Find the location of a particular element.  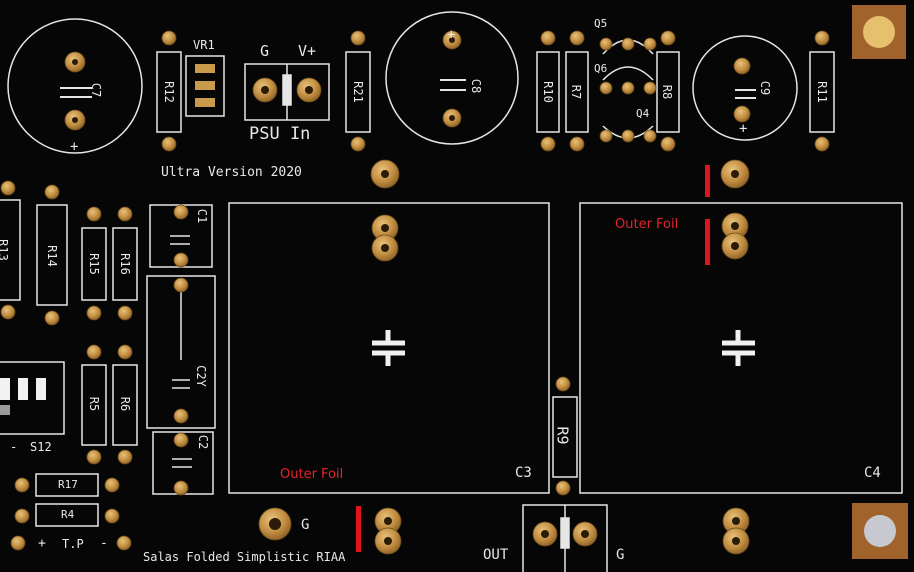

ref-r13: R13 is located at coordinates (5, 250).